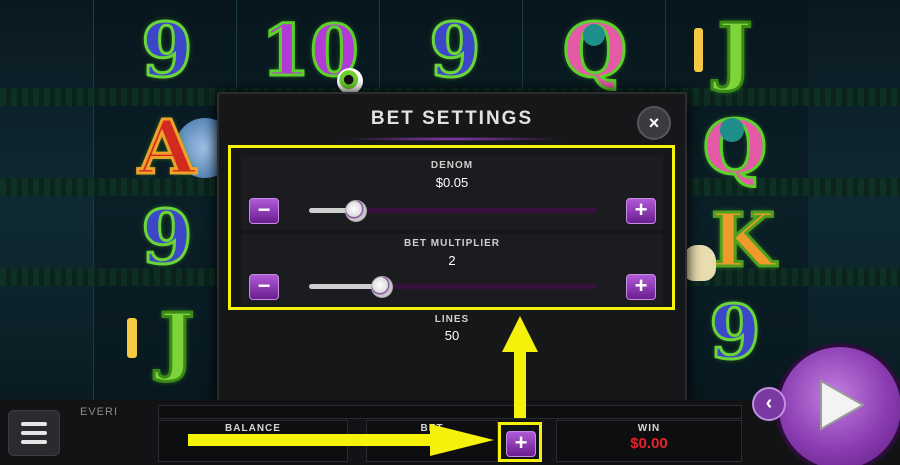  What do you see at coordinates (520, 334) in the screenshot?
I see `arrow-up-head` at bounding box center [520, 334].